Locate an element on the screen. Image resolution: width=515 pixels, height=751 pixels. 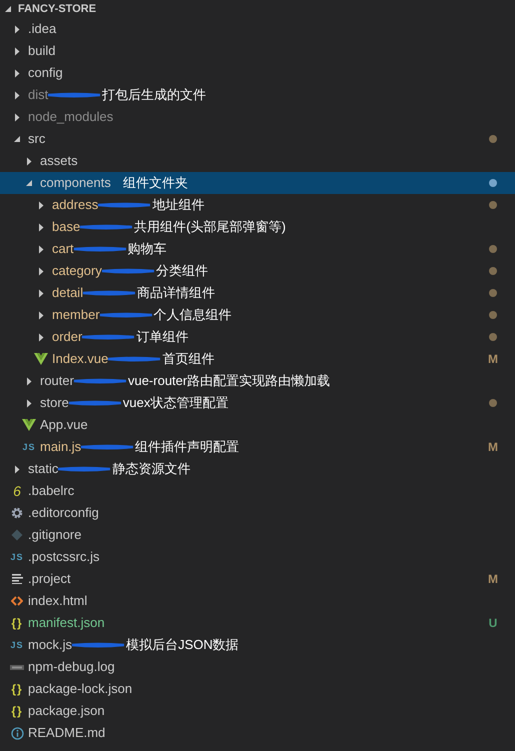
folder-row: store vuex状态管理配置 is located at coordinates (257, 403).